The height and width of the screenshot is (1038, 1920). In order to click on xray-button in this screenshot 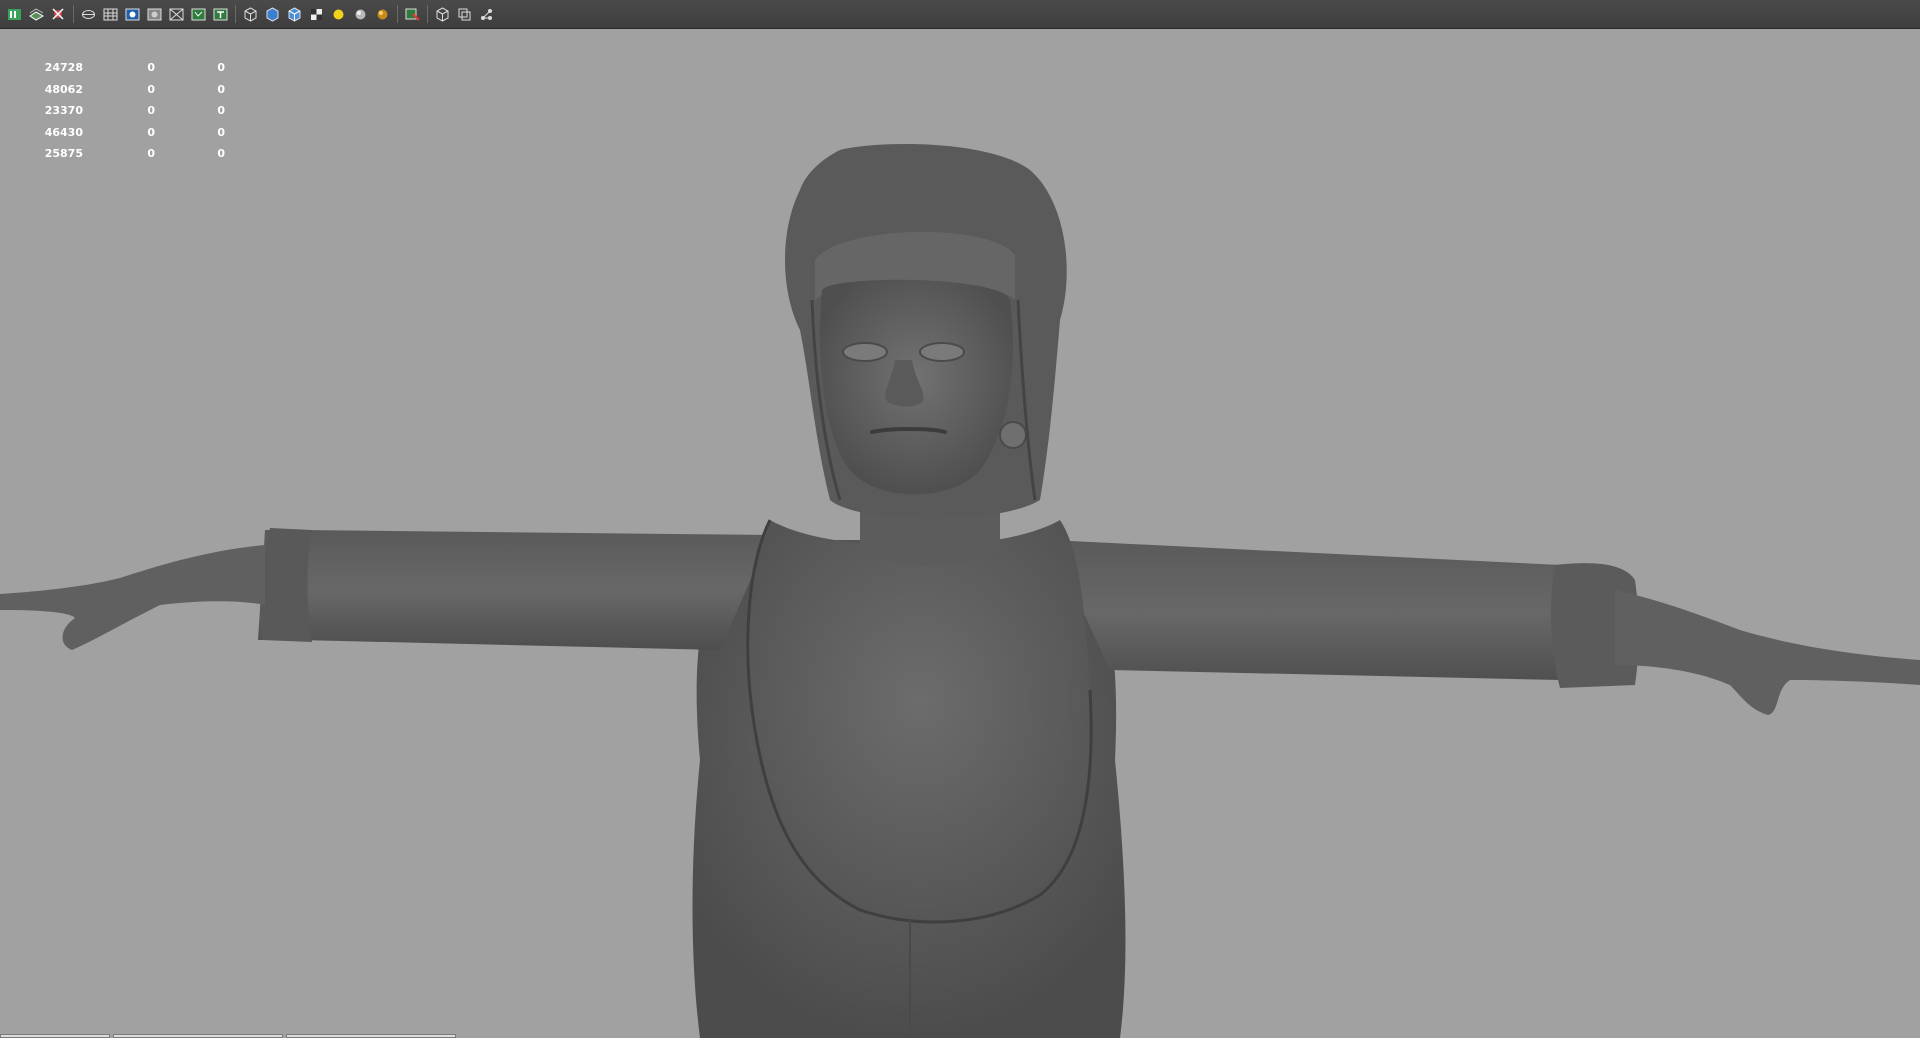, I will do `click(442, 14)`.